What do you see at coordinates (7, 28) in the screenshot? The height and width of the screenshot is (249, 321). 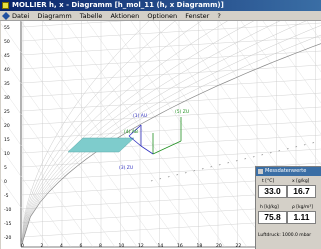 I see `y-tick-label: 55` at bounding box center [7, 28].